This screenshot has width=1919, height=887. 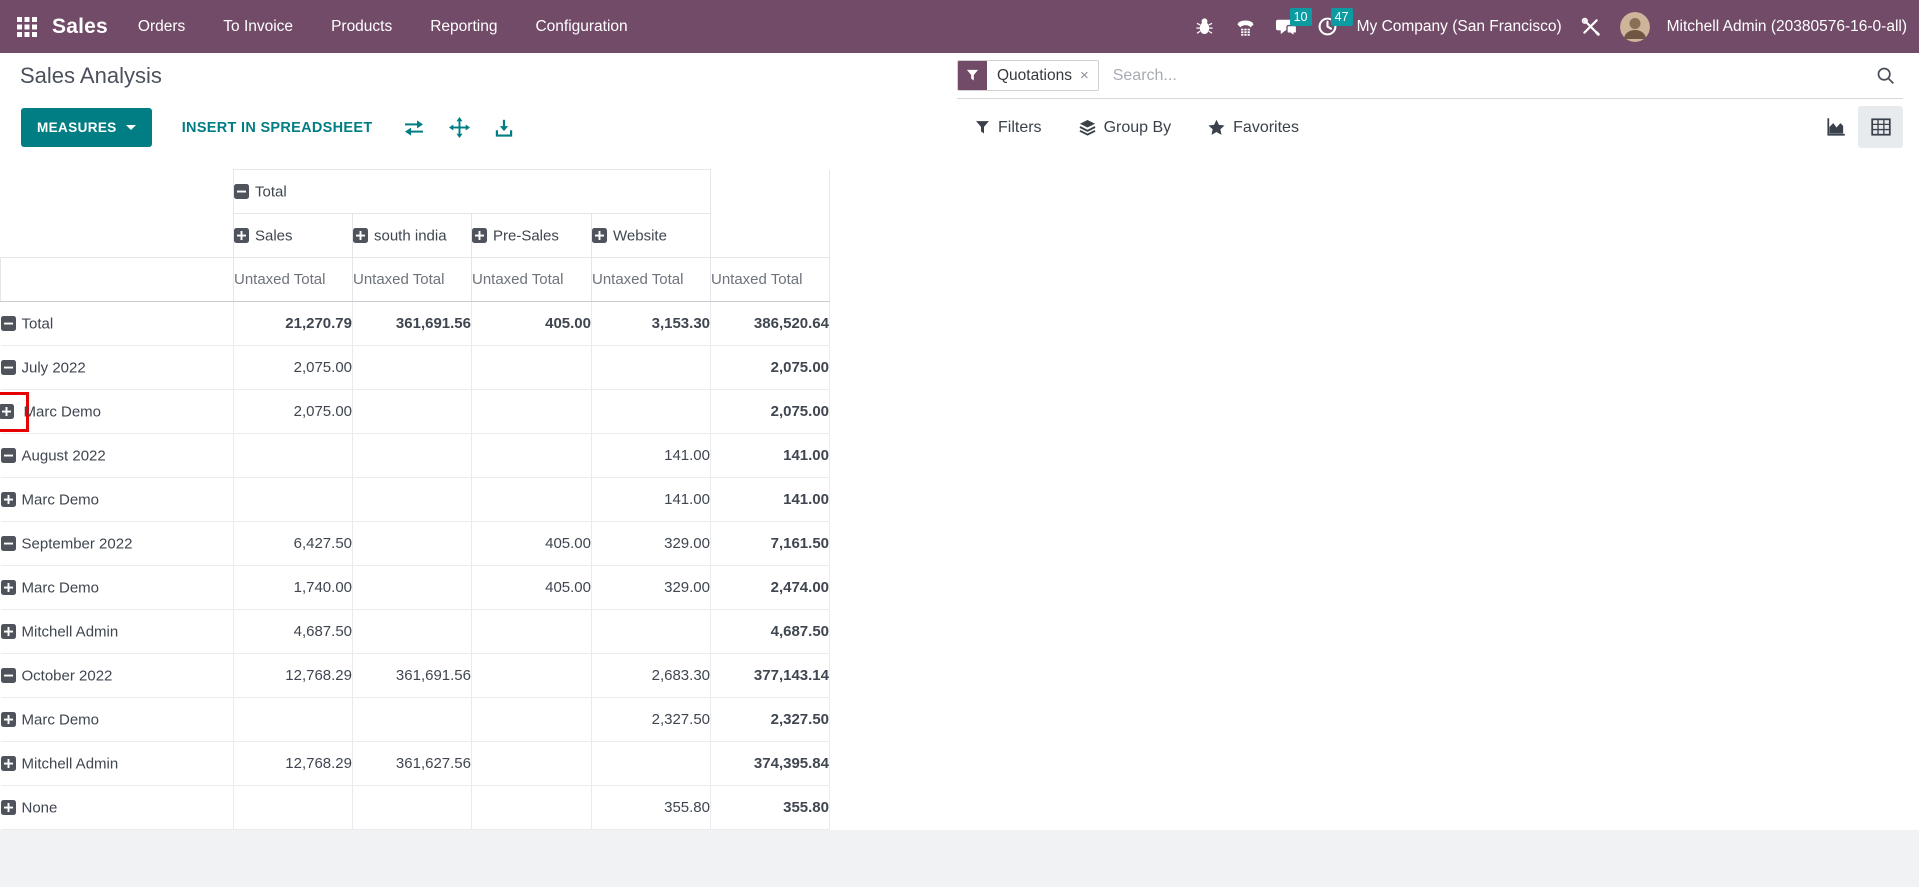 I want to click on search-input, so click(x=1486, y=75).